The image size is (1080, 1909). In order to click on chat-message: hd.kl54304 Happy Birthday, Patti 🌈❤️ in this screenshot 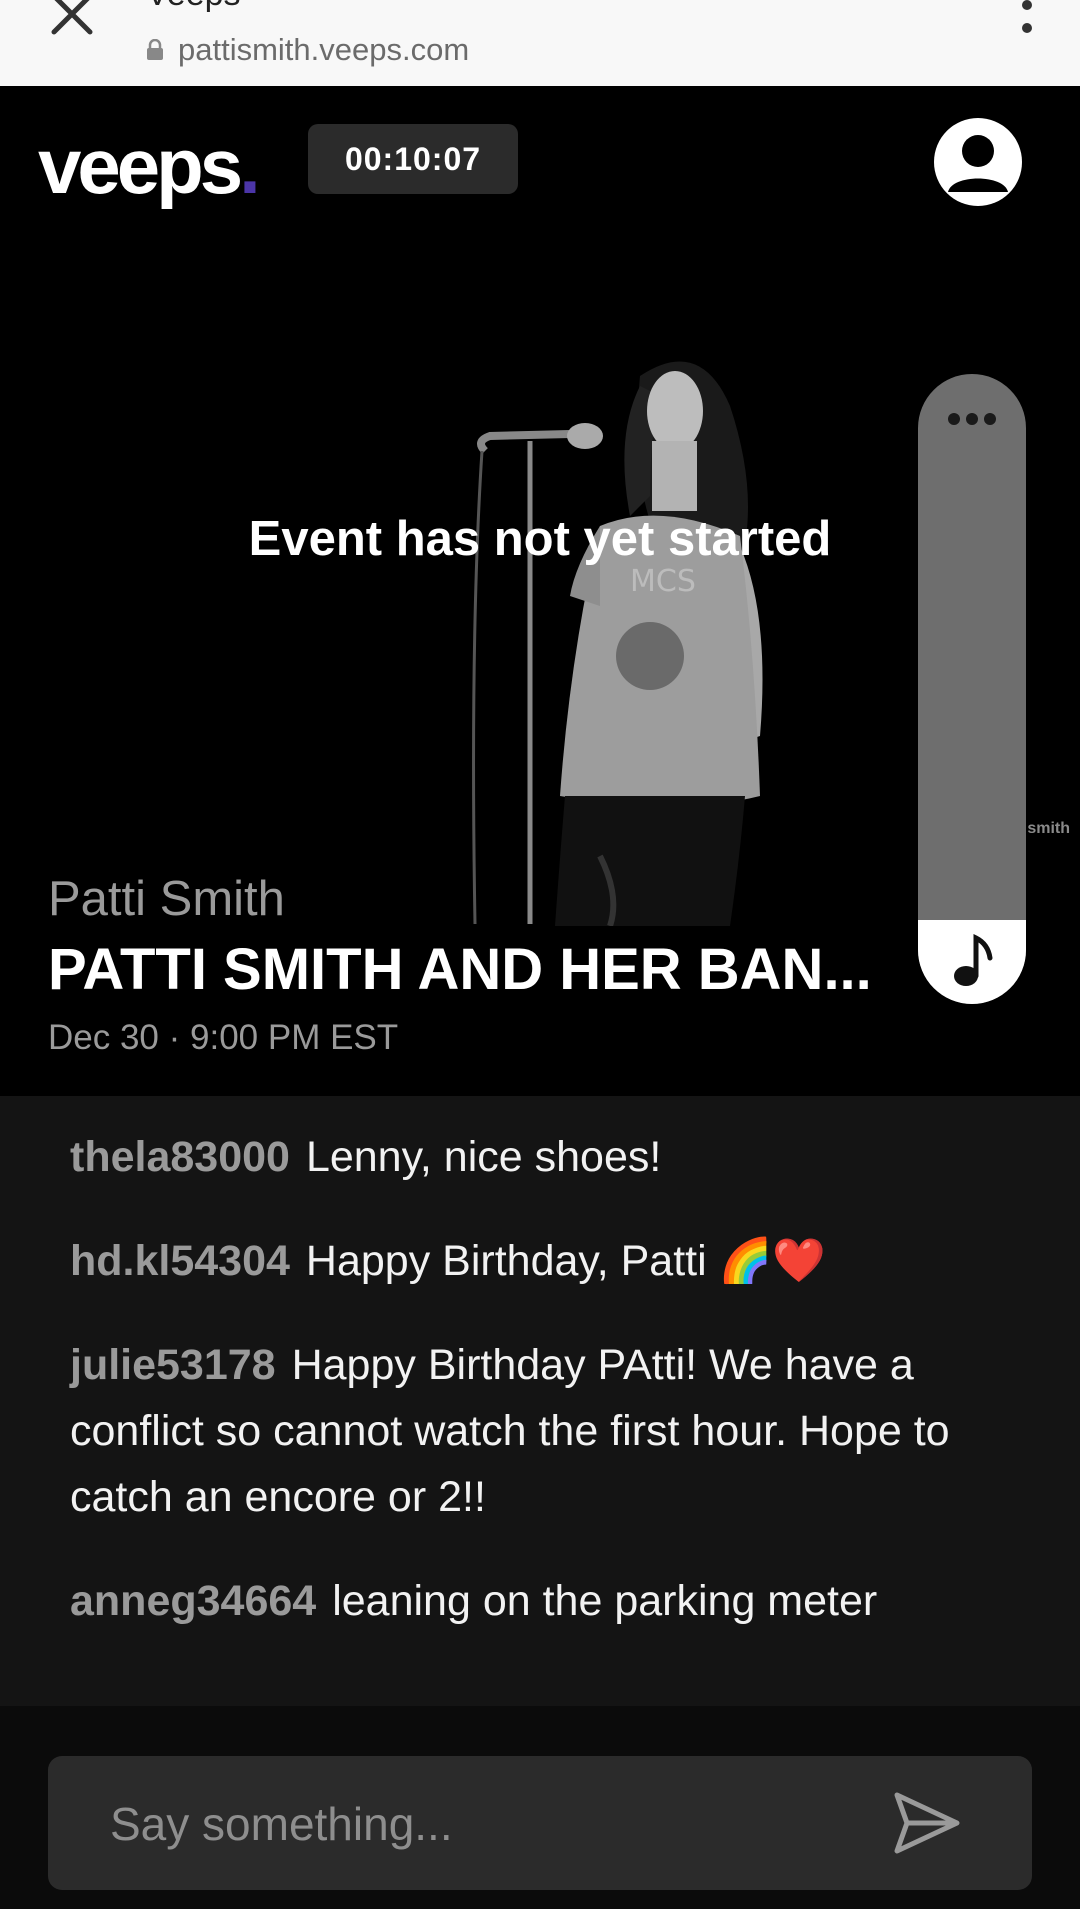, I will do `click(520, 1261)`.